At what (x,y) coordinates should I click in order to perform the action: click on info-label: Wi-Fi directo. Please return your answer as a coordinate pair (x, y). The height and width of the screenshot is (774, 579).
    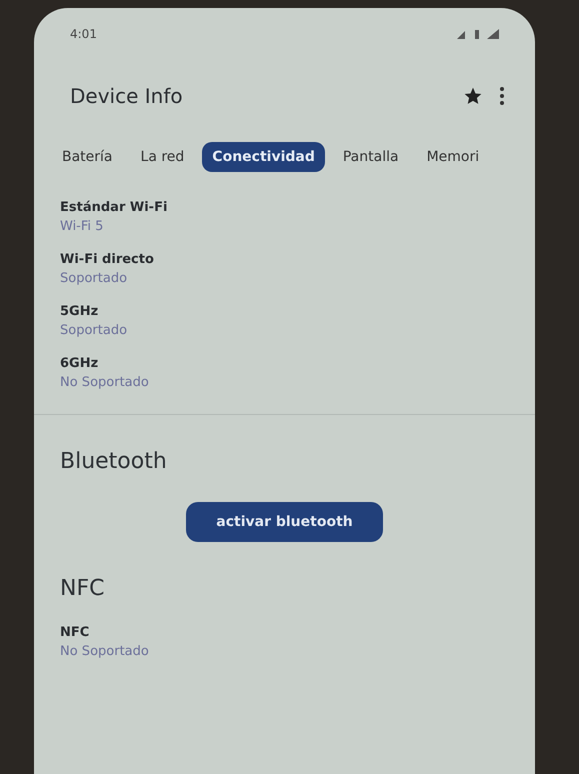
    Looking at the image, I should click on (107, 259).